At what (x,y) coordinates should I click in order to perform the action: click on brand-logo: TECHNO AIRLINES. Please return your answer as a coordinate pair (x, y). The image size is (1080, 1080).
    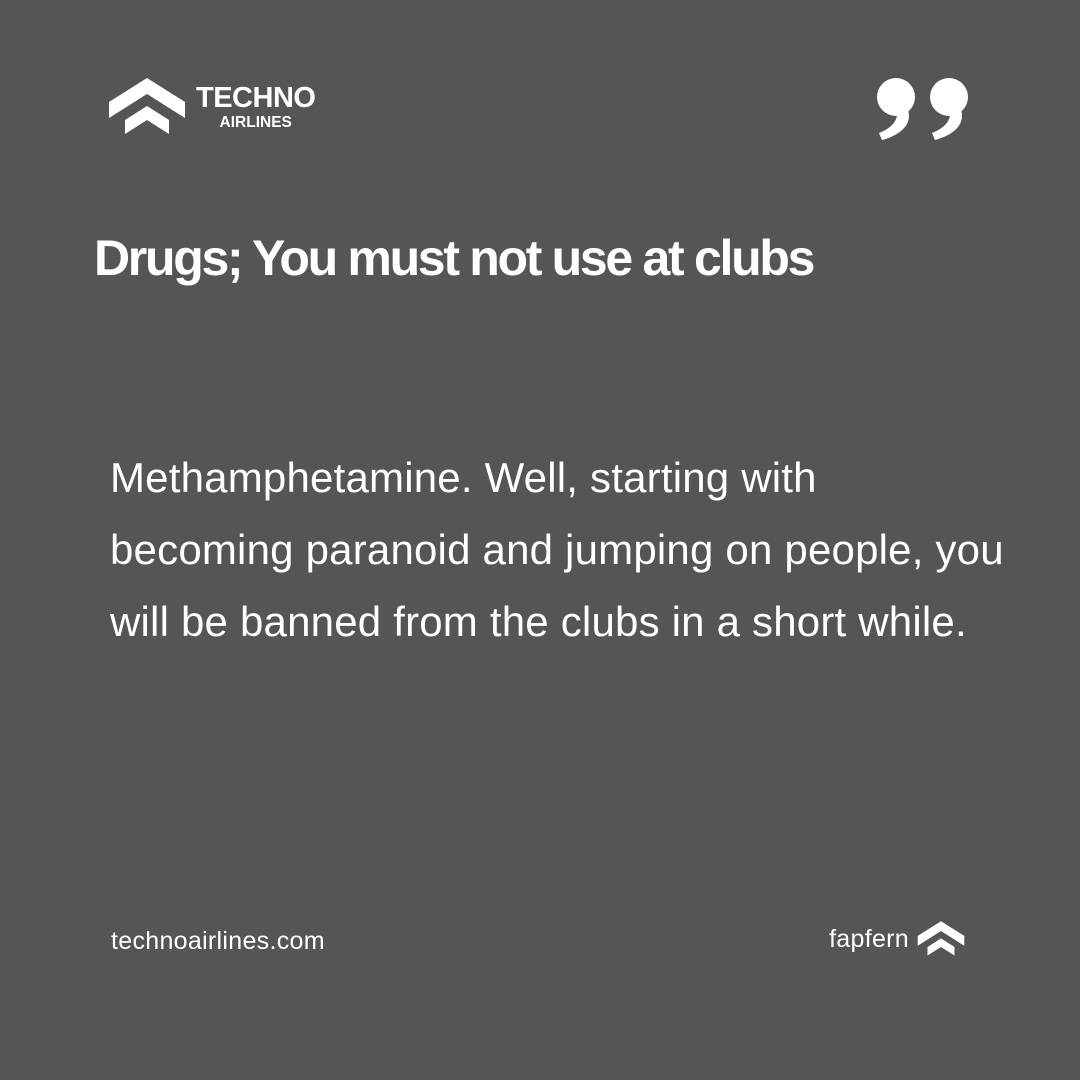
    Looking at the image, I should click on (212, 107).